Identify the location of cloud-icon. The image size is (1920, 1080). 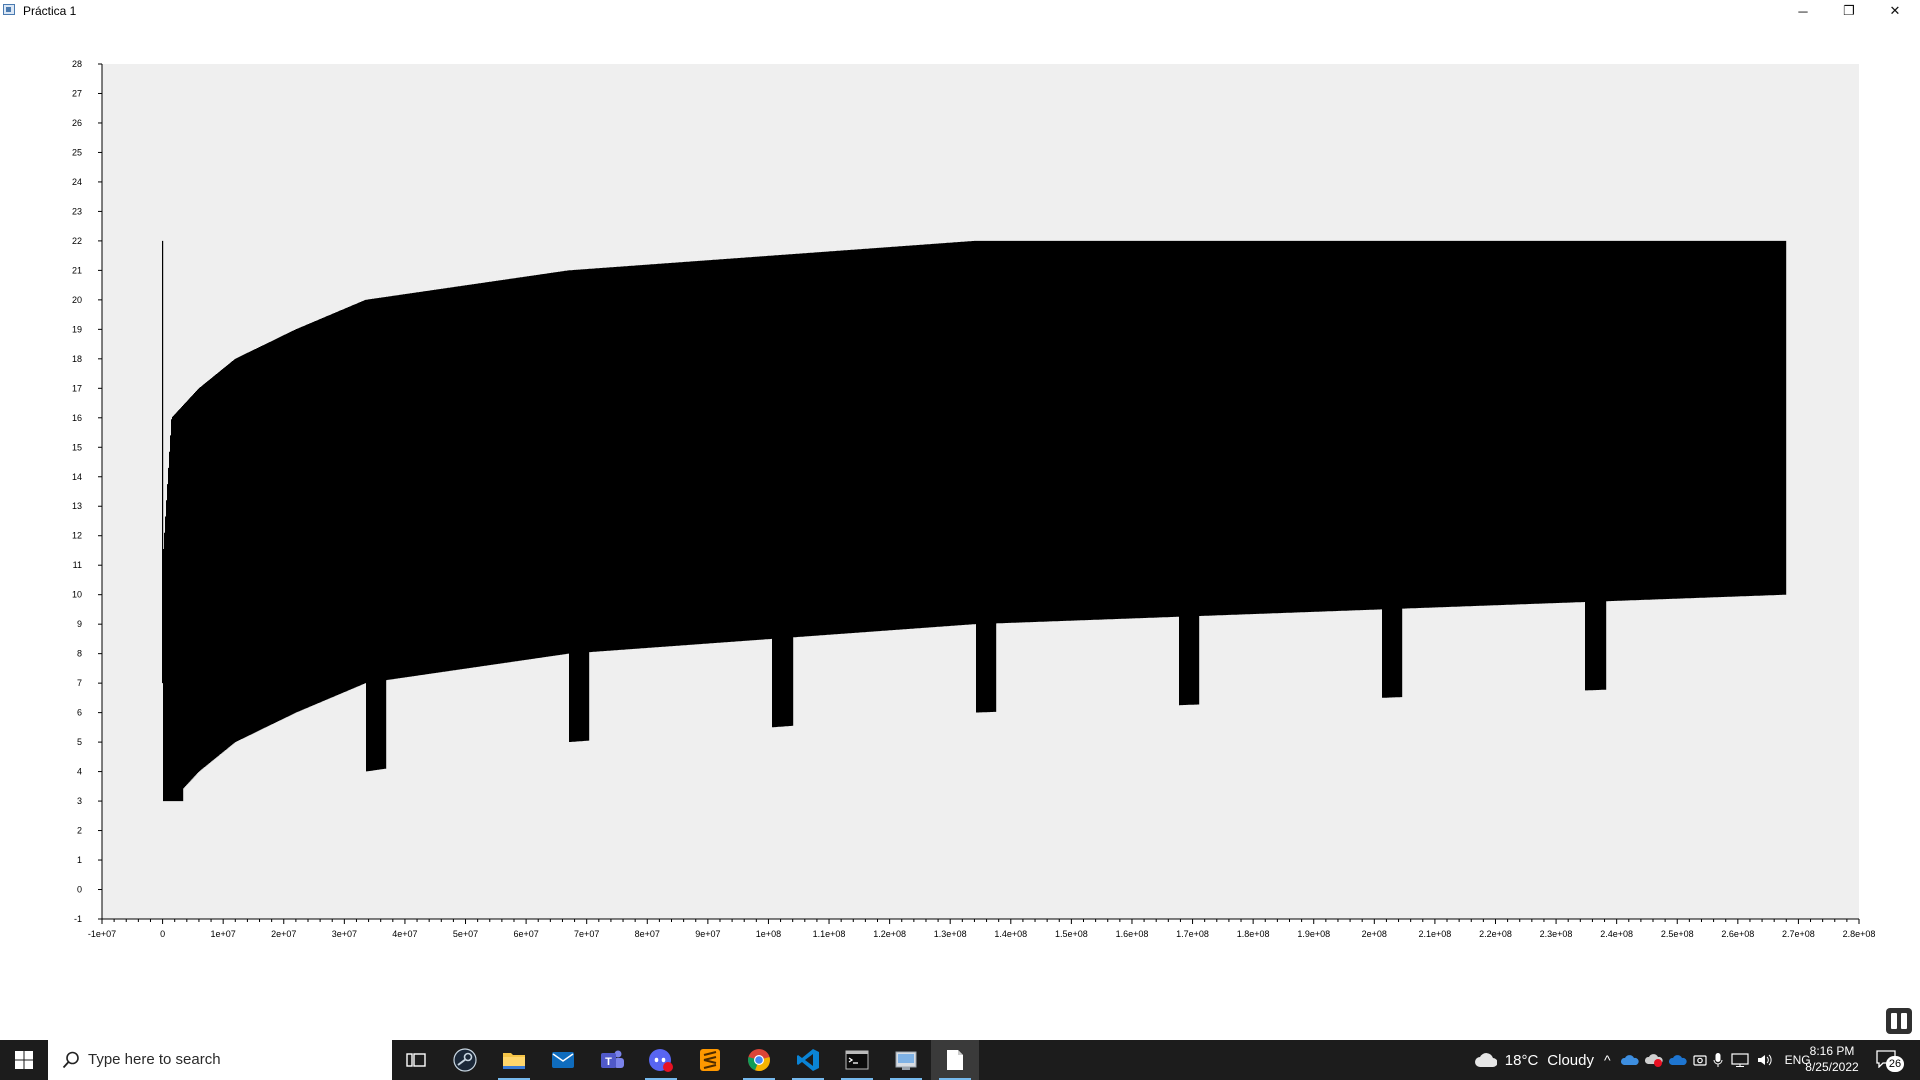
(1486, 1060).